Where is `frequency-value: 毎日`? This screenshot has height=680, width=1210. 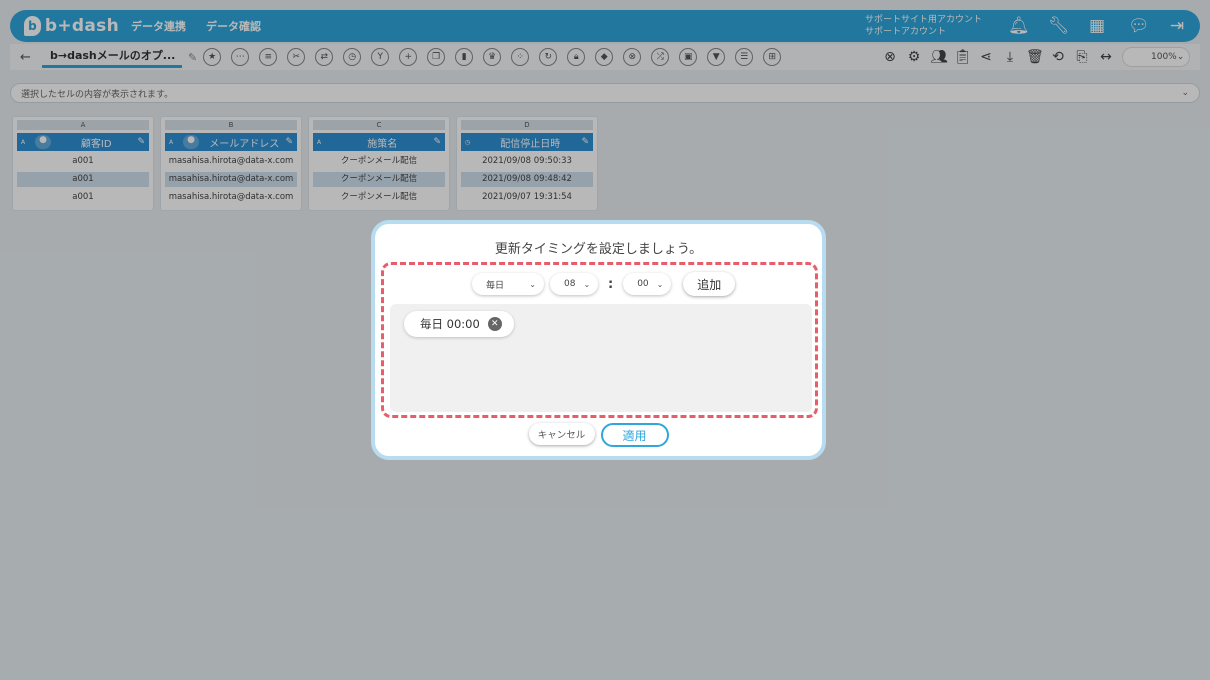
frequency-value: 毎日 is located at coordinates (495, 285).